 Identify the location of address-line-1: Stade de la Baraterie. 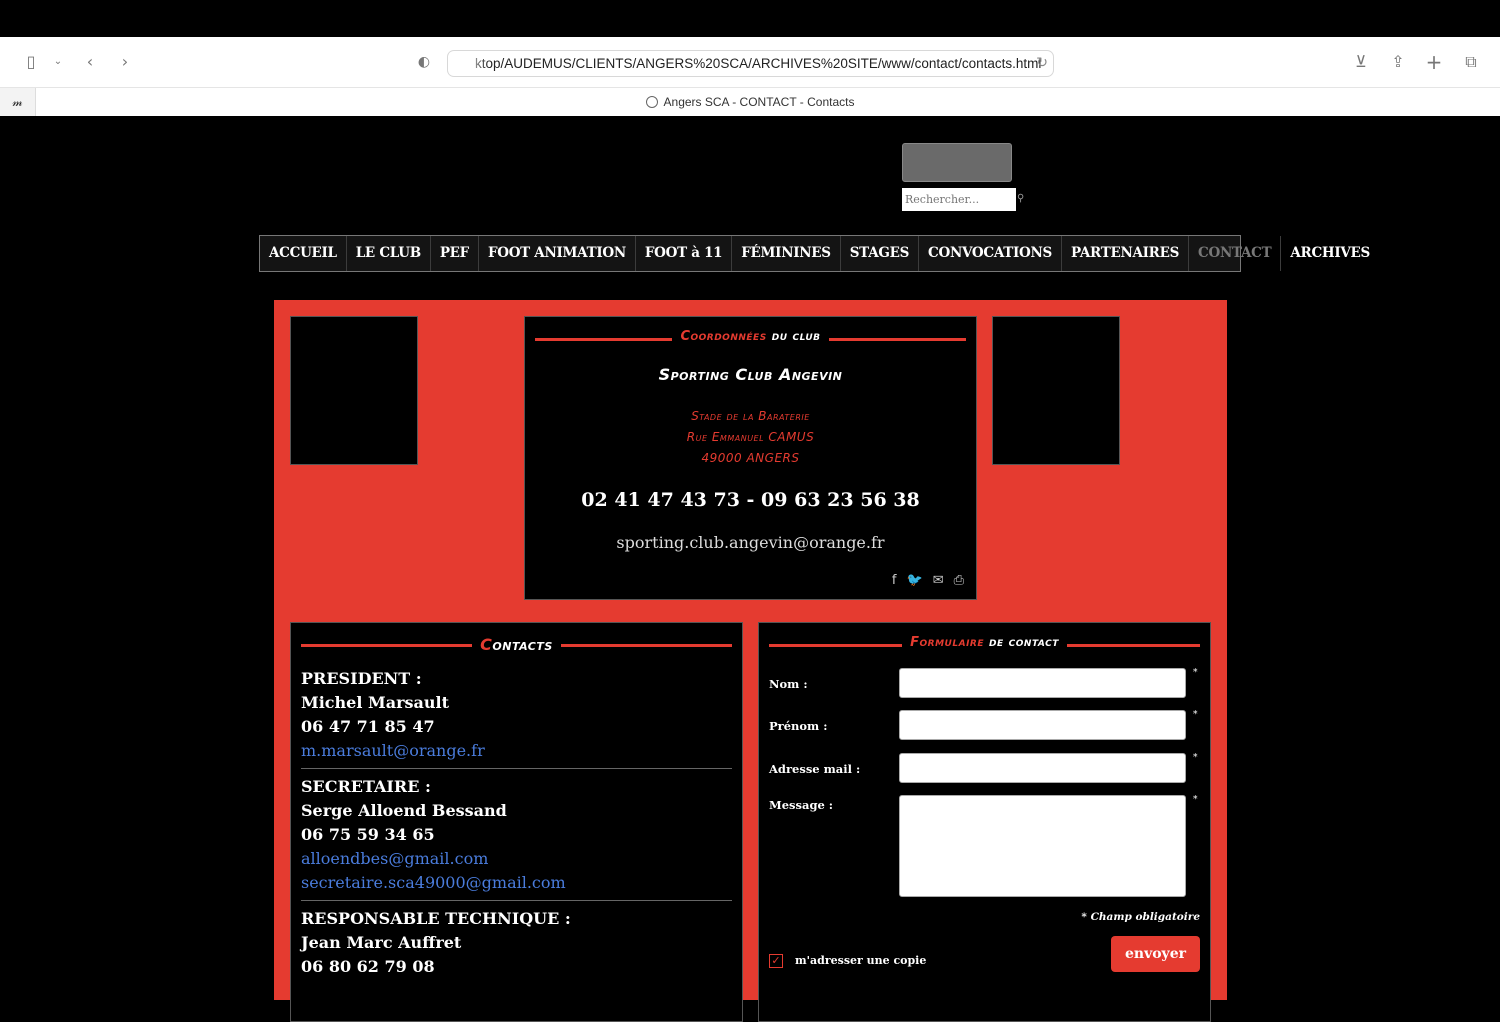
(750, 416).